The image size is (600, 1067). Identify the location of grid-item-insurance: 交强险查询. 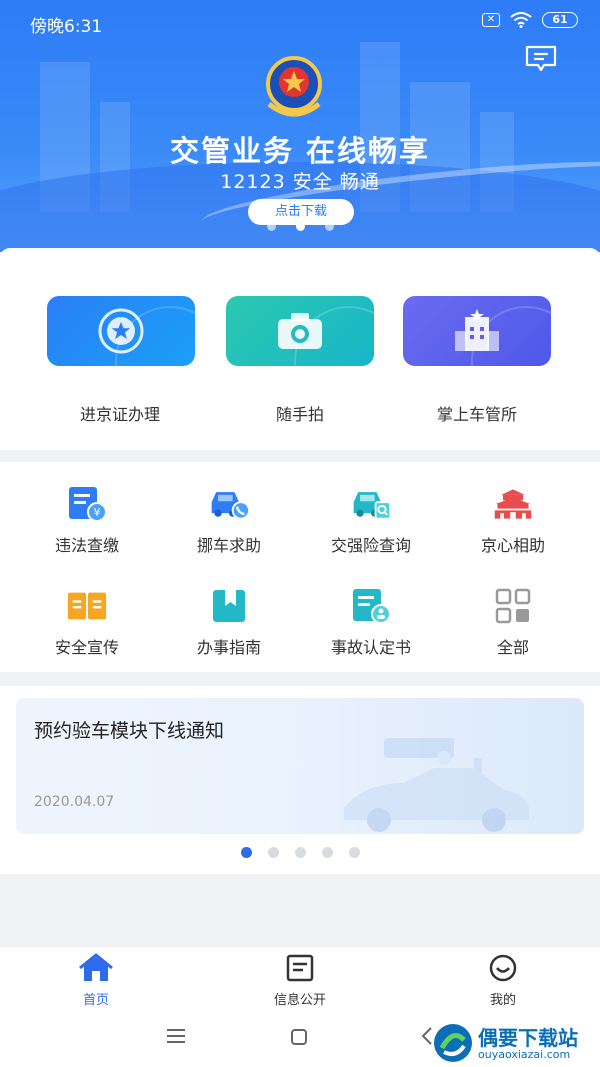
(371, 520).